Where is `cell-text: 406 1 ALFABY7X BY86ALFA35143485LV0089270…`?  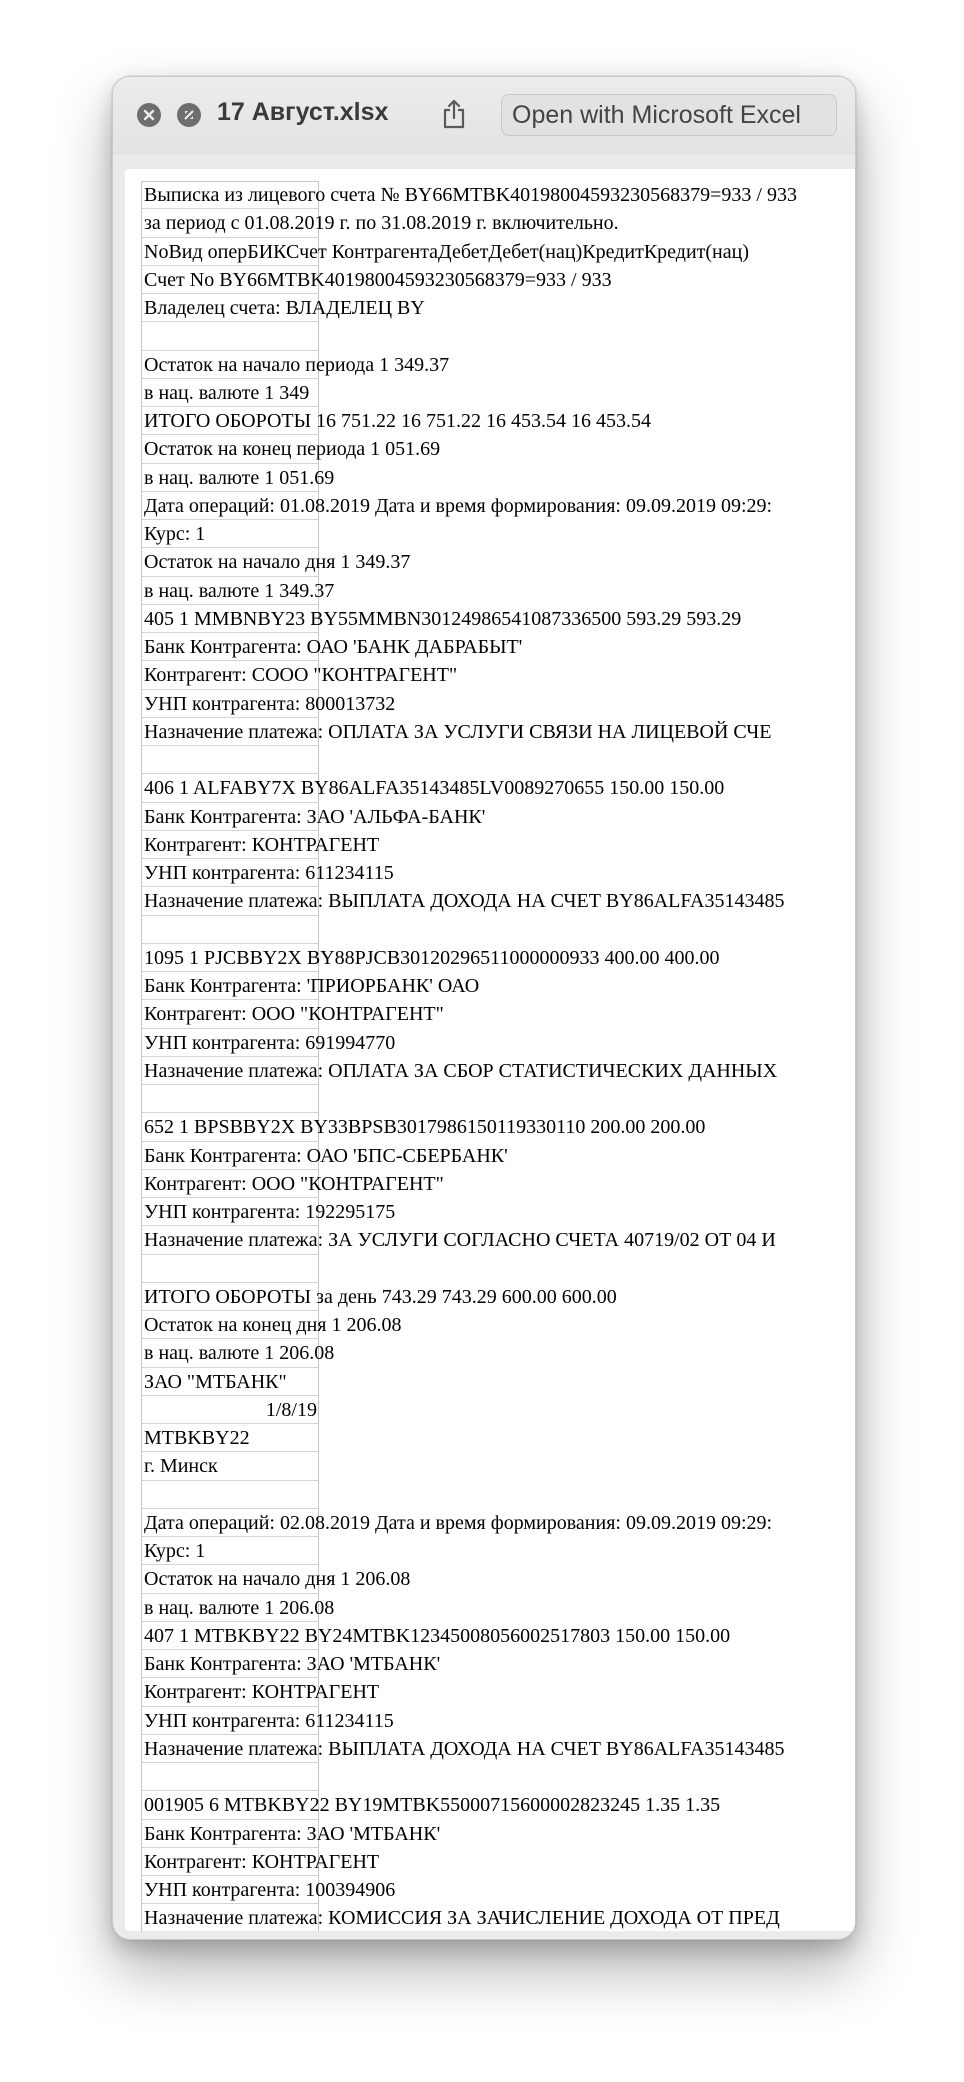
cell-text: 406 1 ALFABY7X BY86ALFA35143485LV0089270… is located at coordinates (434, 788).